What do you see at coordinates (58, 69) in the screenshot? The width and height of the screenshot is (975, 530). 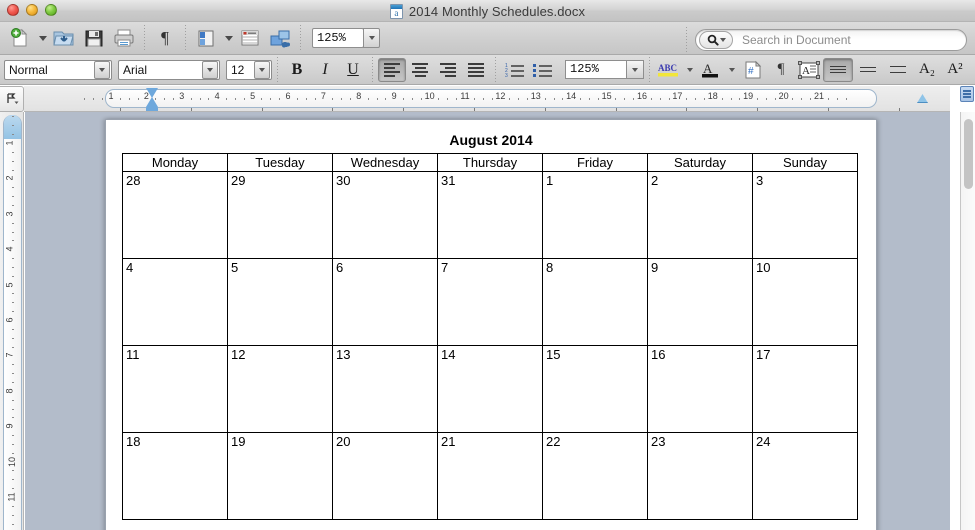 I see `paragraph-style-combo: Normal` at bounding box center [58, 69].